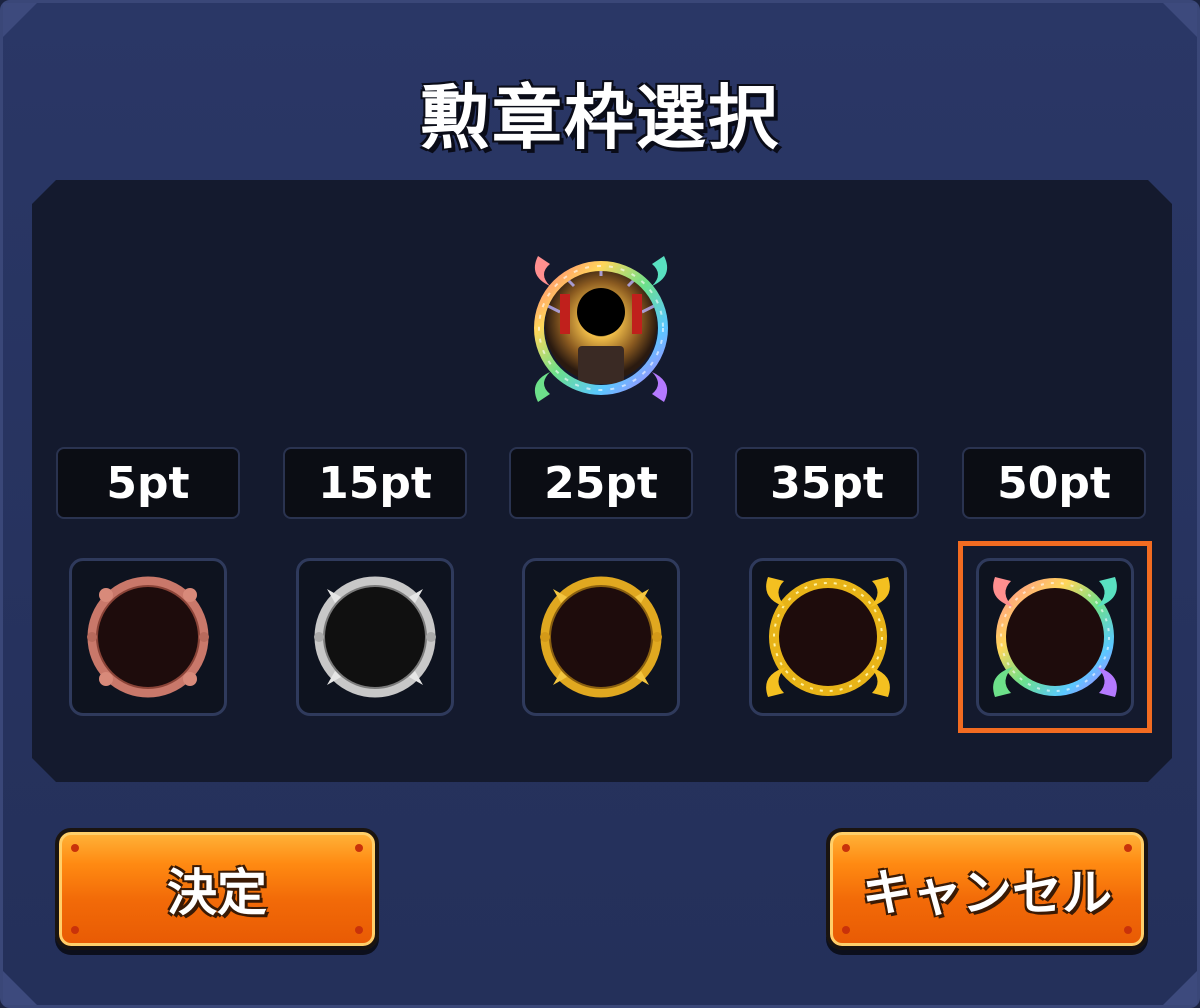 The width and height of the screenshot is (1200, 1008). What do you see at coordinates (375, 483) in the screenshot?
I see `frame-points-label: 15pt` at bounding box center [375, 483].